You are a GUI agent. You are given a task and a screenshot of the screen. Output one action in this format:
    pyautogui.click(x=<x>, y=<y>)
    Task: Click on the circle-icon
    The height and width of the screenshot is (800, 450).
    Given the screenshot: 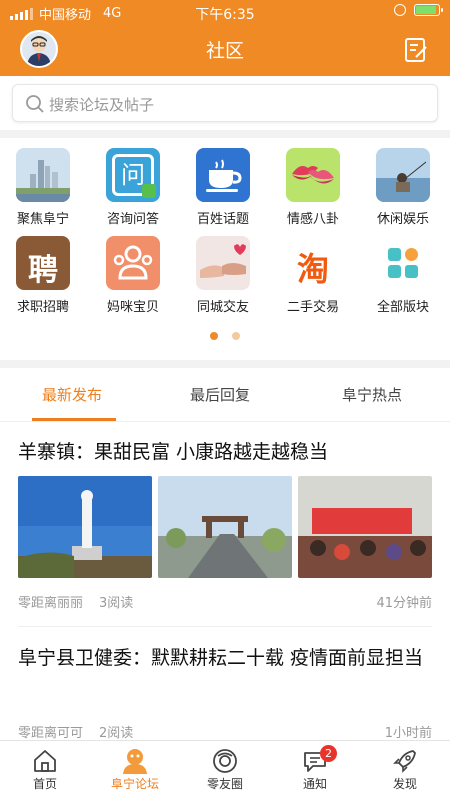 What is the action you would take?
    pyautogui.click(x=225, y=761)
    